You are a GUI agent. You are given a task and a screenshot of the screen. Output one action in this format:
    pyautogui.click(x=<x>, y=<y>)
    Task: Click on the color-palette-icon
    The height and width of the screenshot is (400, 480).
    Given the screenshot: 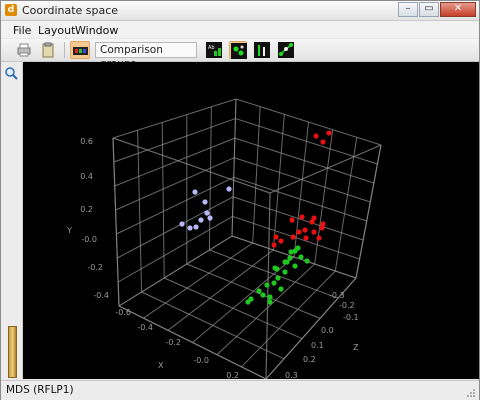 What is the action you would take?
    pyautogui.click(x=80, y=50)
    